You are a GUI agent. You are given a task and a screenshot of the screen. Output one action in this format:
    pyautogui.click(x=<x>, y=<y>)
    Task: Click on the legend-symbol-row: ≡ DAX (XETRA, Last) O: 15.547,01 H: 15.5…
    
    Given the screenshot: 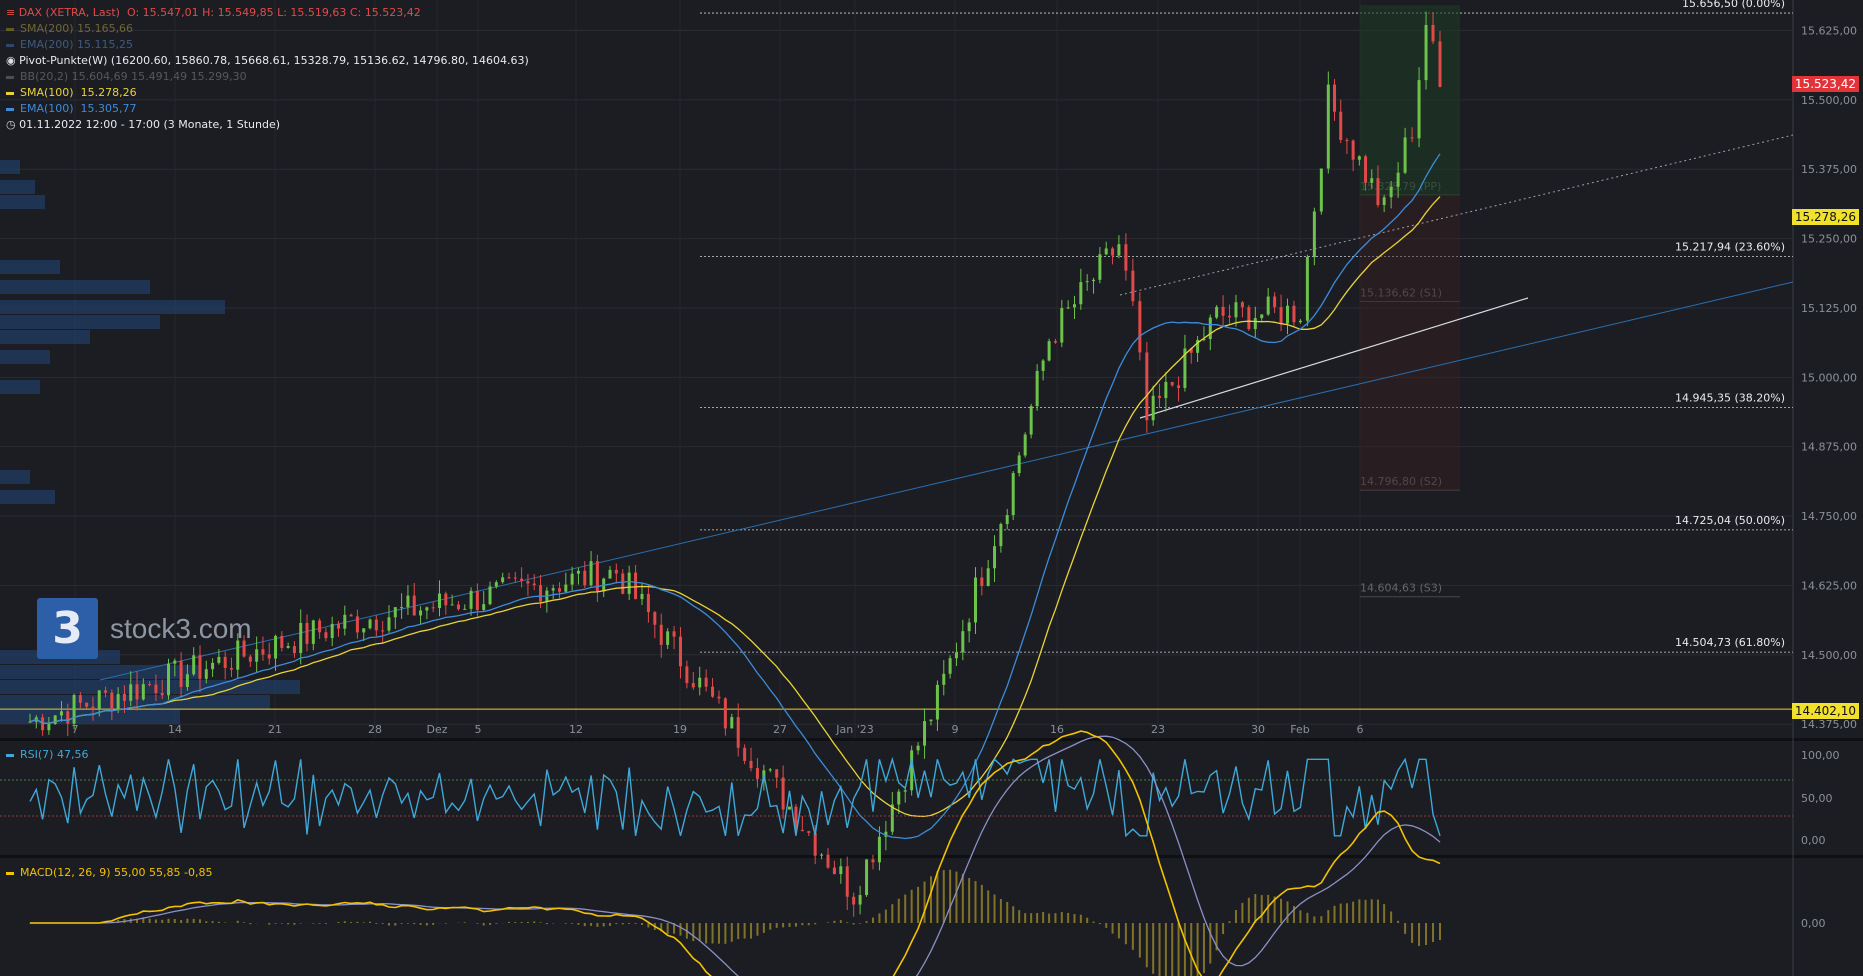 What is the action you would take?
    pyautogui.click(x=267, y=13)
    